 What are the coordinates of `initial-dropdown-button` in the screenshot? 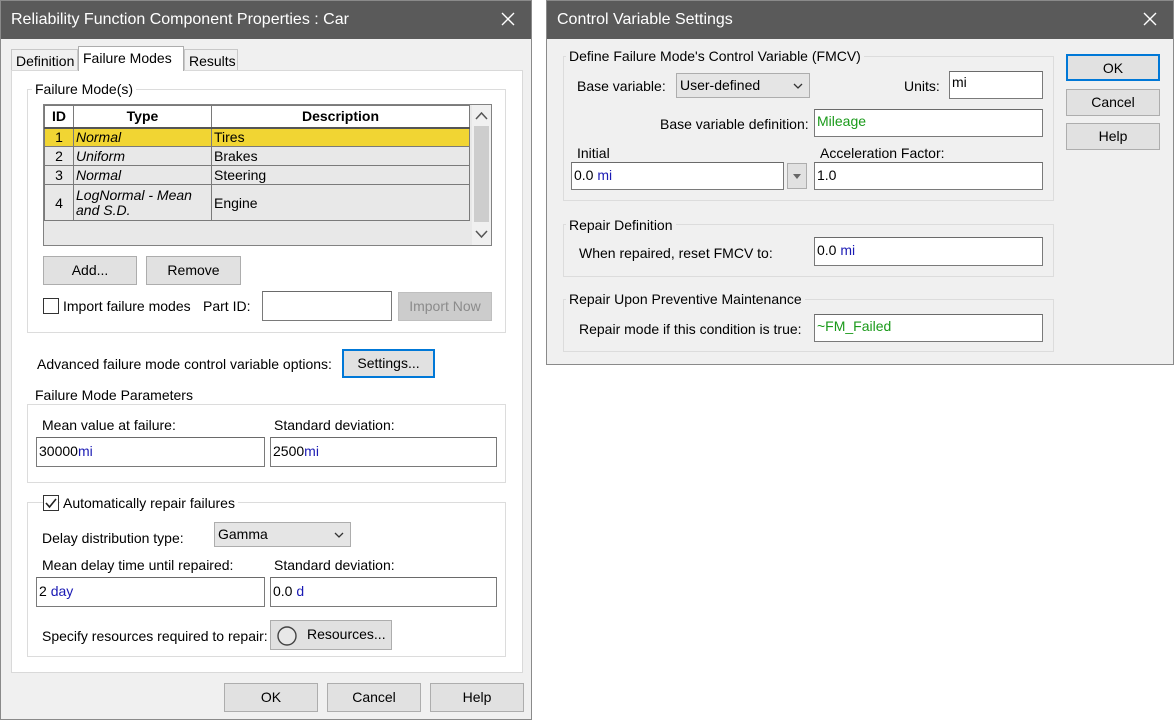 It's located at (797, 176).